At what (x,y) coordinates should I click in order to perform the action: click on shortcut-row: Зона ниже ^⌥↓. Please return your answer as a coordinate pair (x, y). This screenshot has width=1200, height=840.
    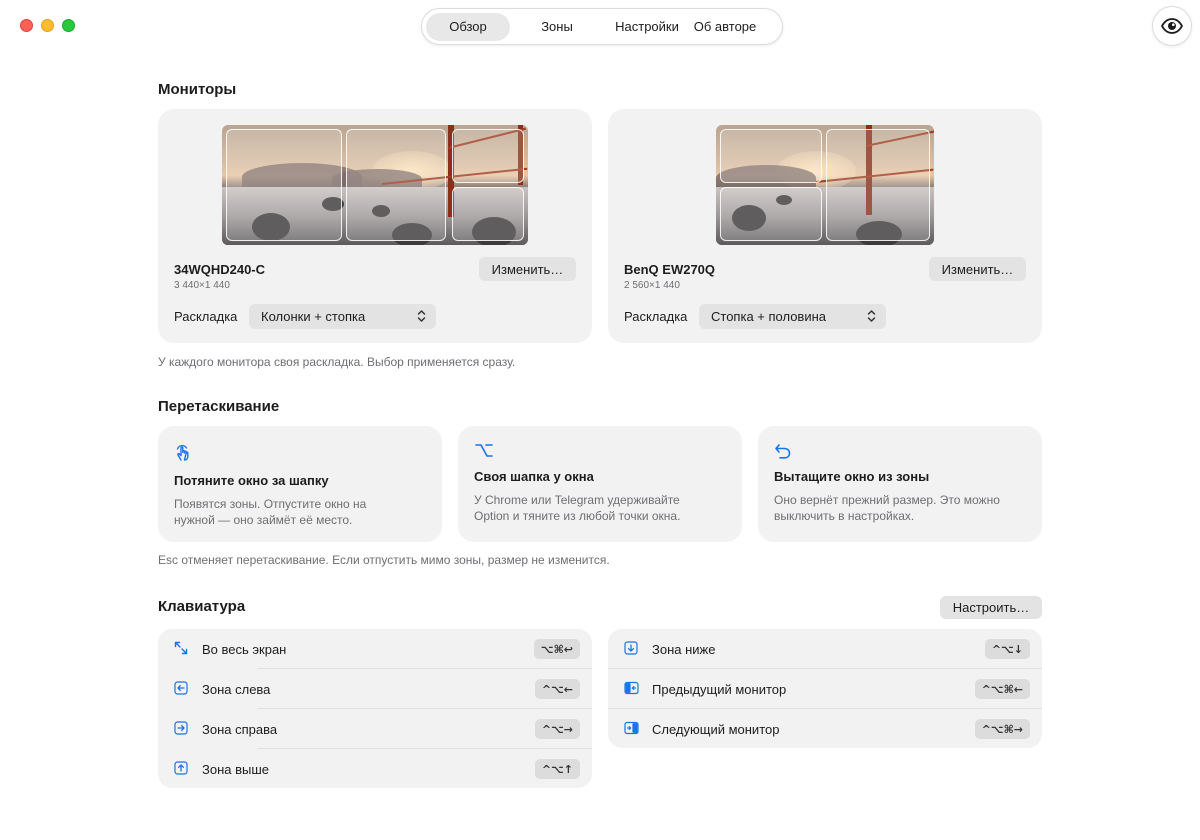
    Looking at the image, I should click on (825, 649).